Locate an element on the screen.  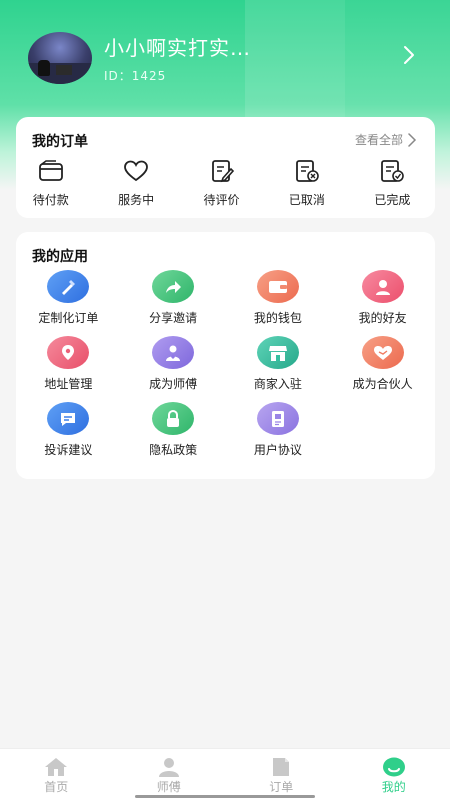
app-label: 成为师傅 is located at coordinates (173, 384).